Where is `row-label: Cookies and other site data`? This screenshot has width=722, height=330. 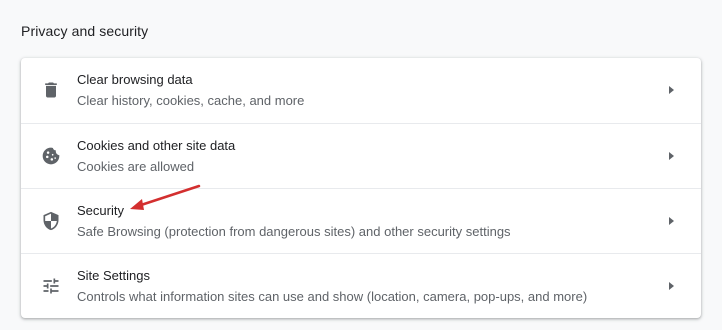
row-label: Cookies and other site data is located at coordinates (156, 145).